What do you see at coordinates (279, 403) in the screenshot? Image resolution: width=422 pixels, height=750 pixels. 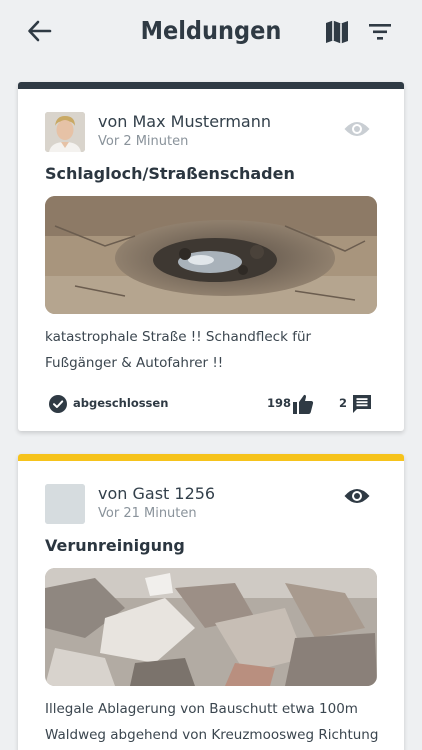 I see `like-count: 198` at bounding box center [279, 403].